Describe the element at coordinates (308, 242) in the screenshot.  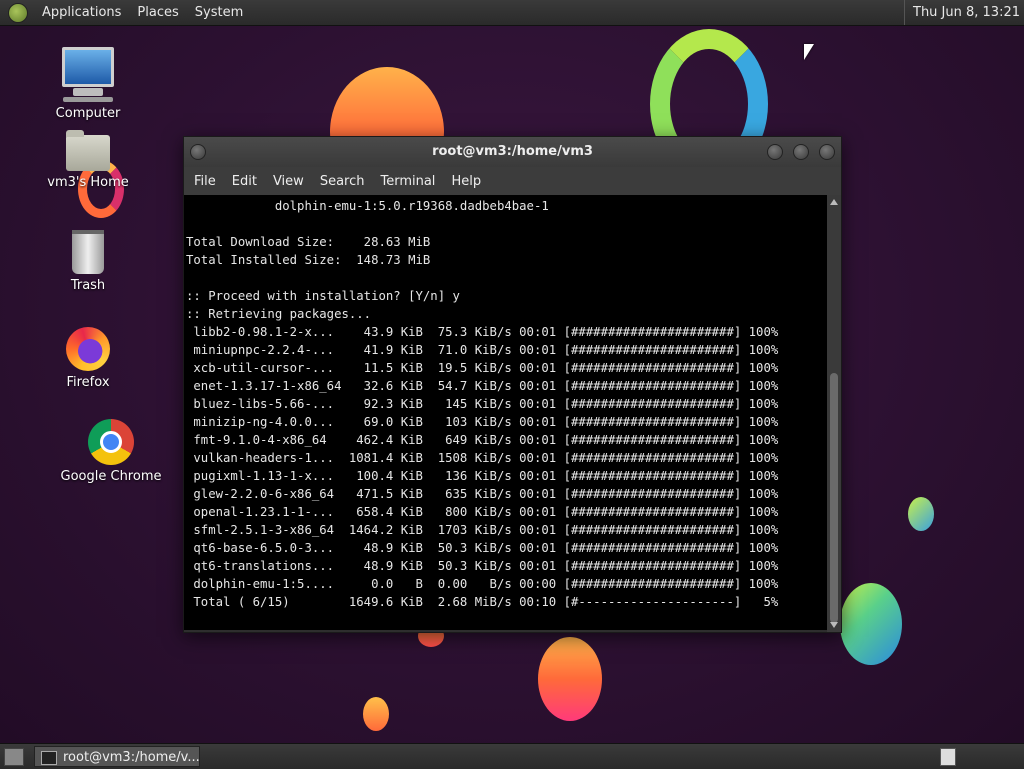
I see `terminal-line: Total Download Size: 28.63 MiB` at that location.